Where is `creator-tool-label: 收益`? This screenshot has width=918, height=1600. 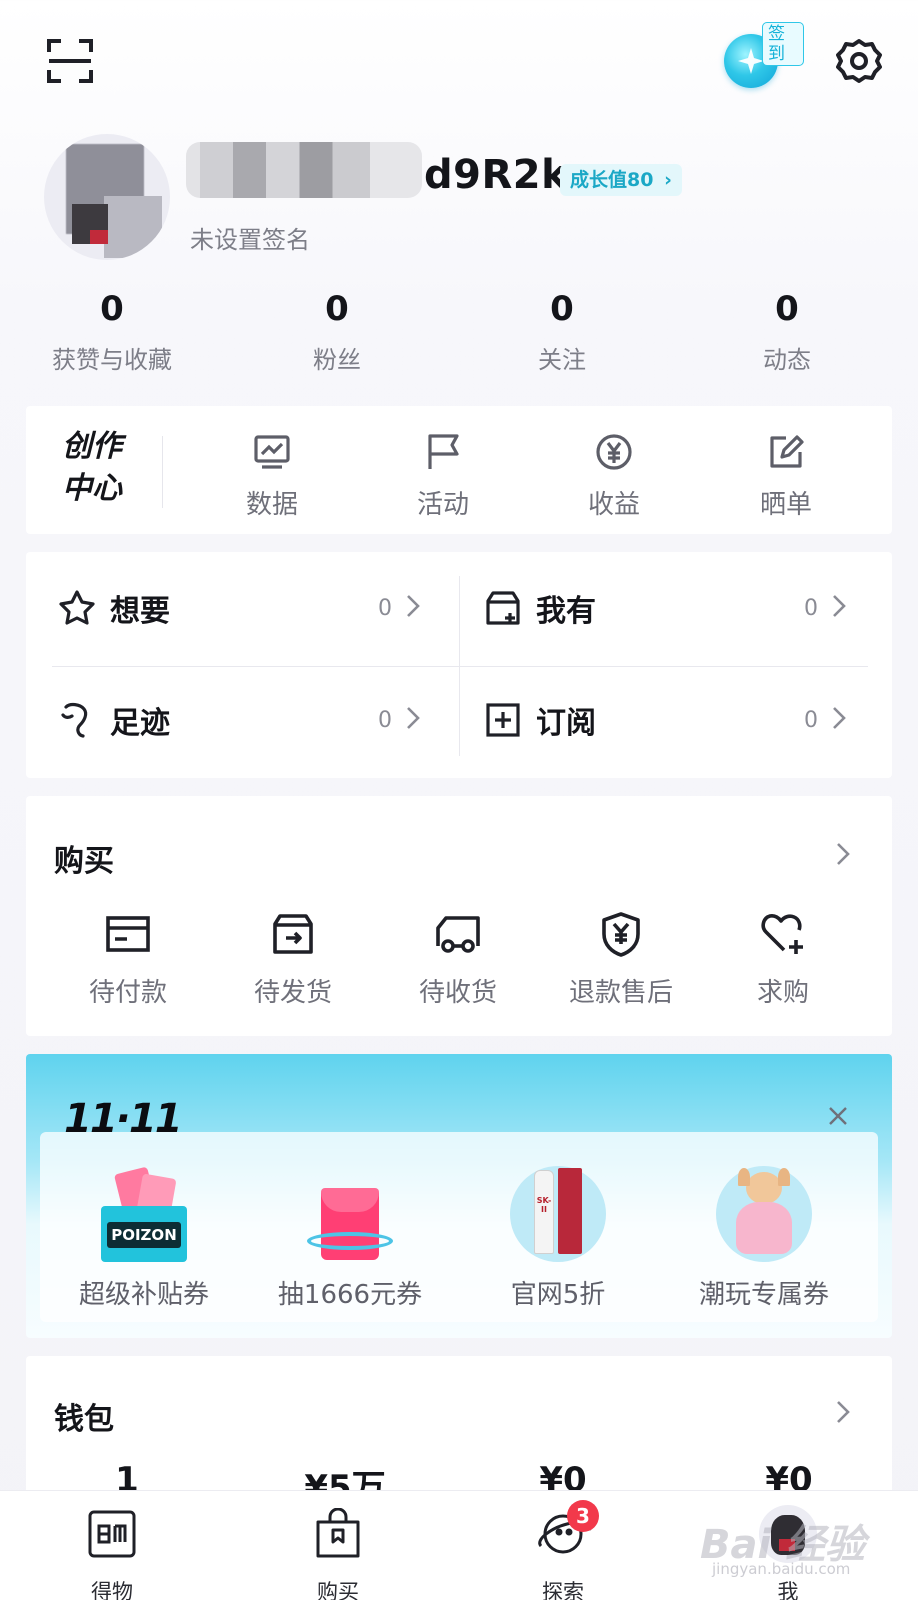
creator-tool-label: 收益 is located at coordinates (613, 505).